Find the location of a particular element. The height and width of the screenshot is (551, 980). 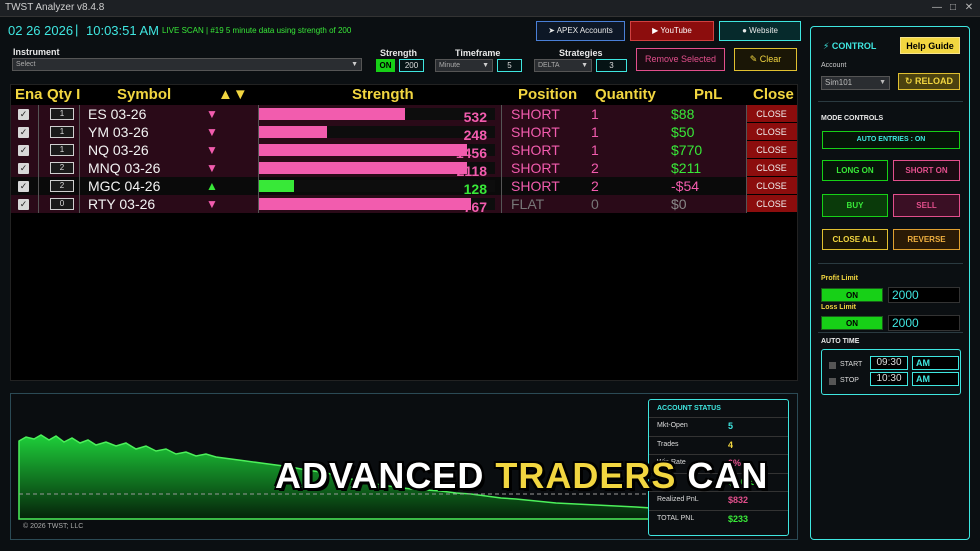

strength-on-toggle: ON is located at coordinates (385, 65).